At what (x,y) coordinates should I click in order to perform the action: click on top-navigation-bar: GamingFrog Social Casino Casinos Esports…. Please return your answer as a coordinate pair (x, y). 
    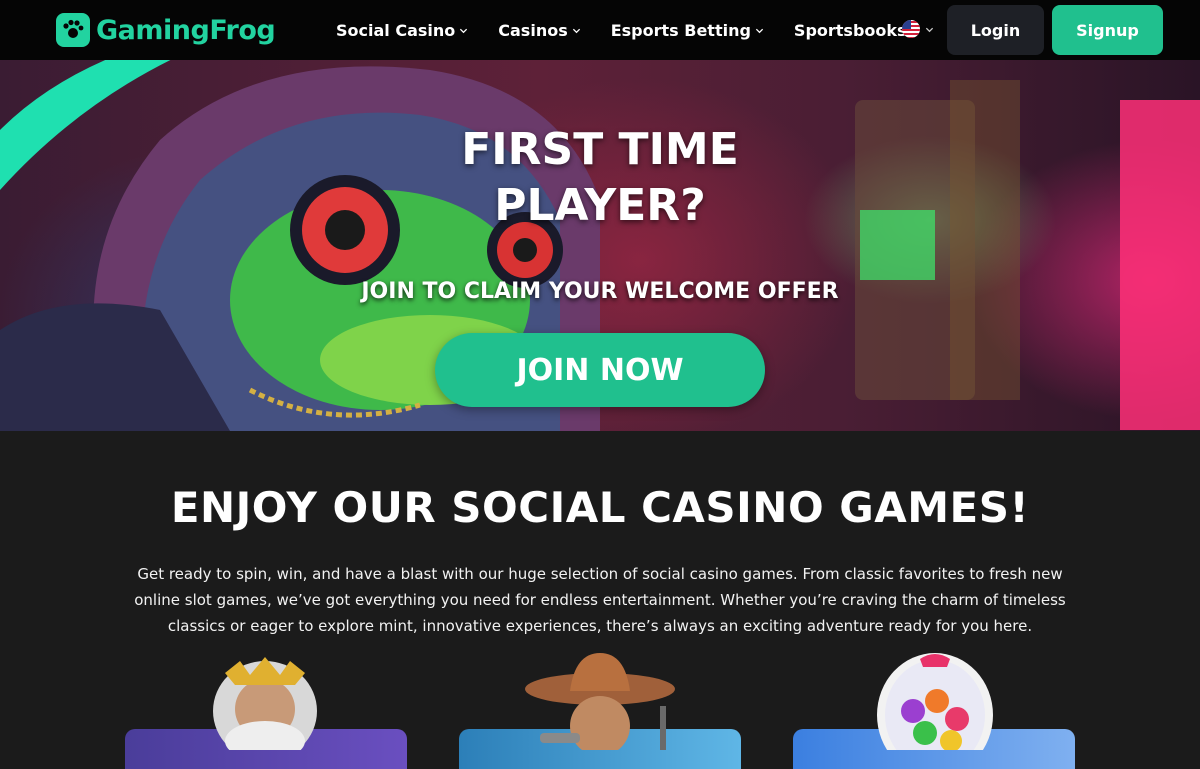
    Looking at the image, I should click on (600, 30).